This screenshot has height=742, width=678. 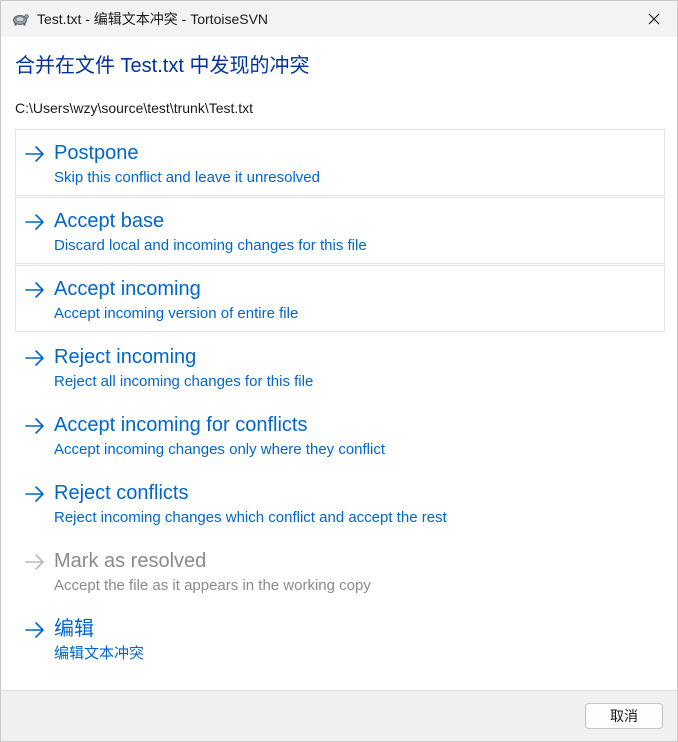 I want to click on cancel-button: 取消, so click(x=624, y=716).